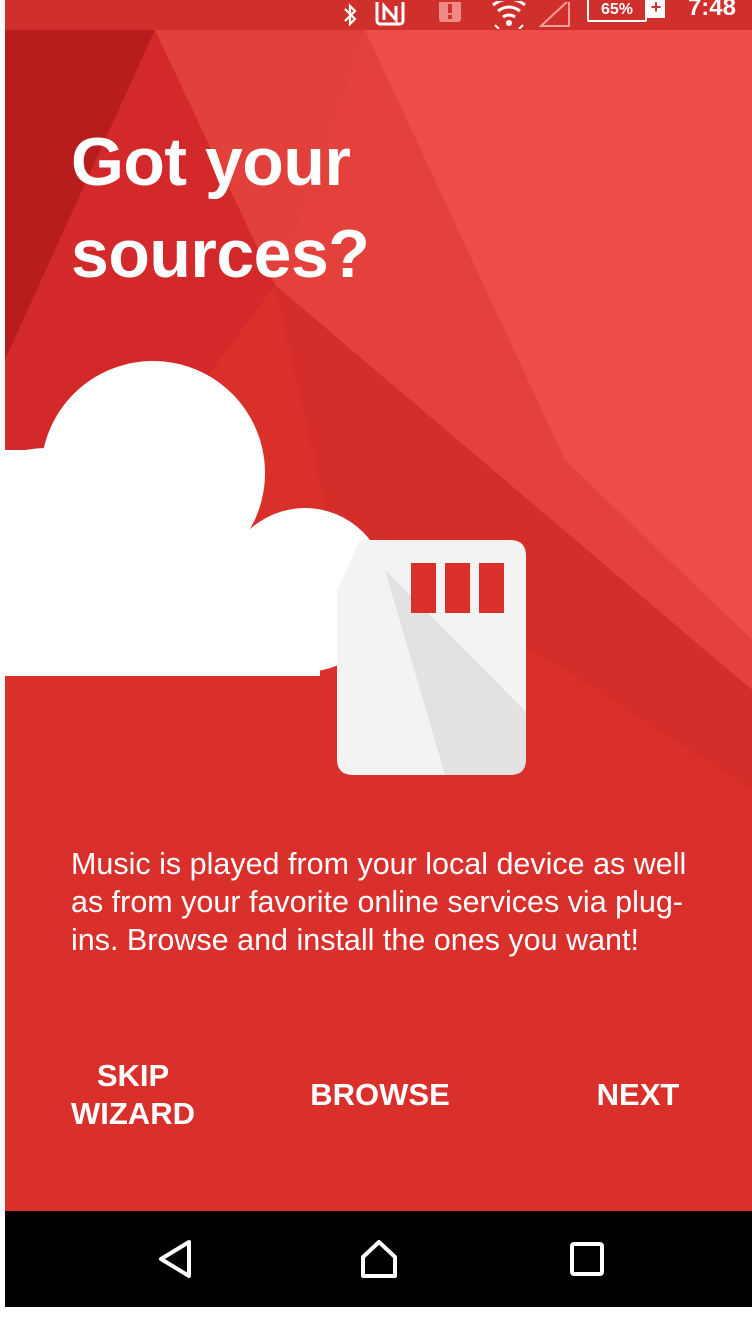 This screenshot has width=752, height=1318. I want to click on status-bar: 65% + 7:48, so click(378, 15).